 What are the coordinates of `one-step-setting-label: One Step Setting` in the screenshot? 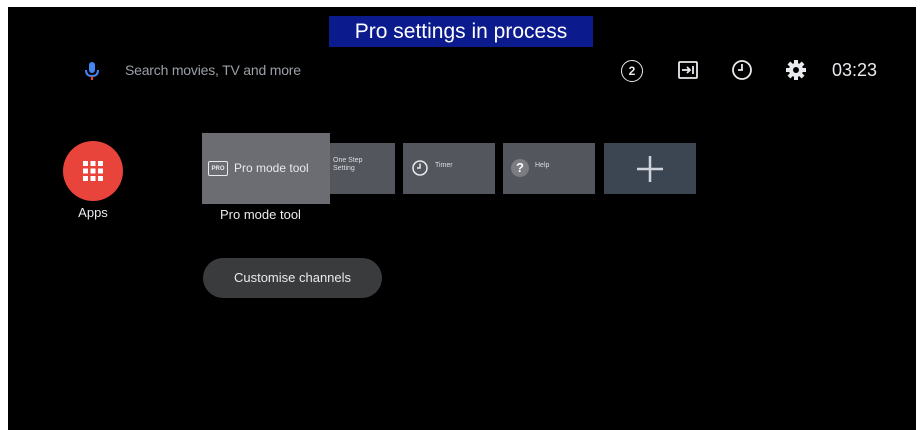 It's located at (348, 164).